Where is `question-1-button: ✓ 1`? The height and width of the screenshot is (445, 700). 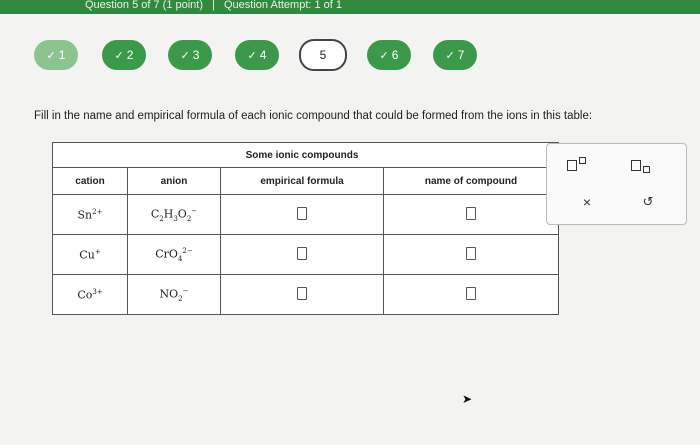 question-1-button: ✓ 1 is located at coordinates (56, 55).